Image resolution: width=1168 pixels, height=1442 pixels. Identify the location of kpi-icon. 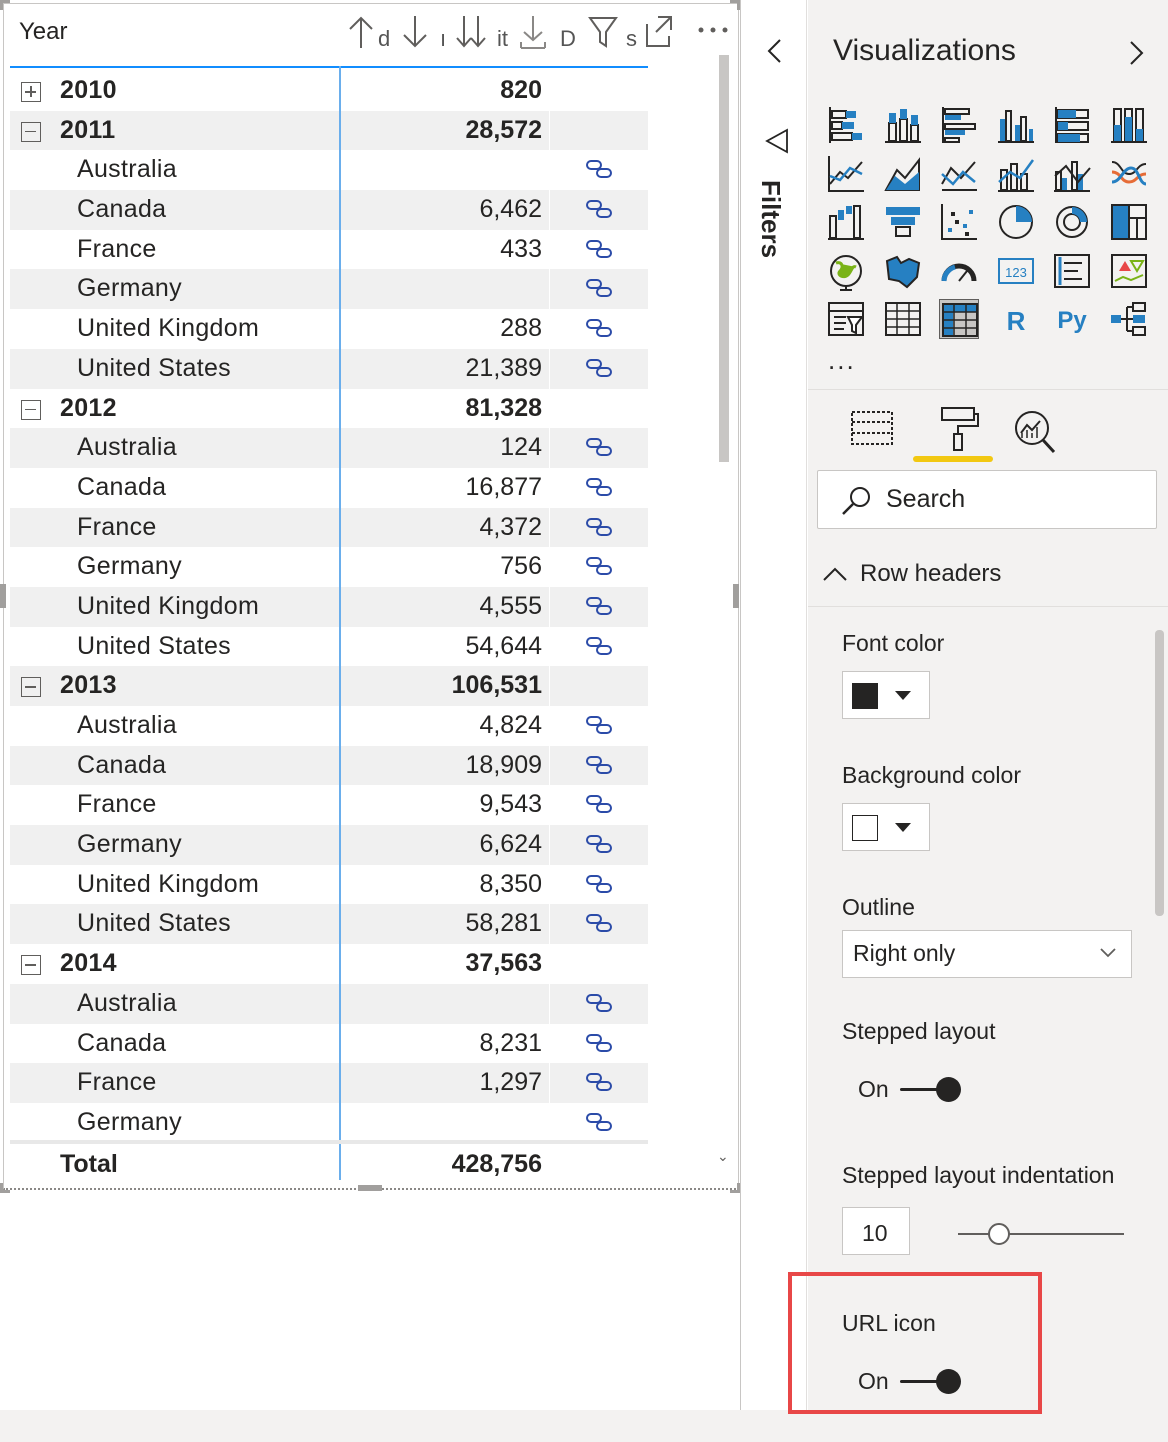
(1129, 271).